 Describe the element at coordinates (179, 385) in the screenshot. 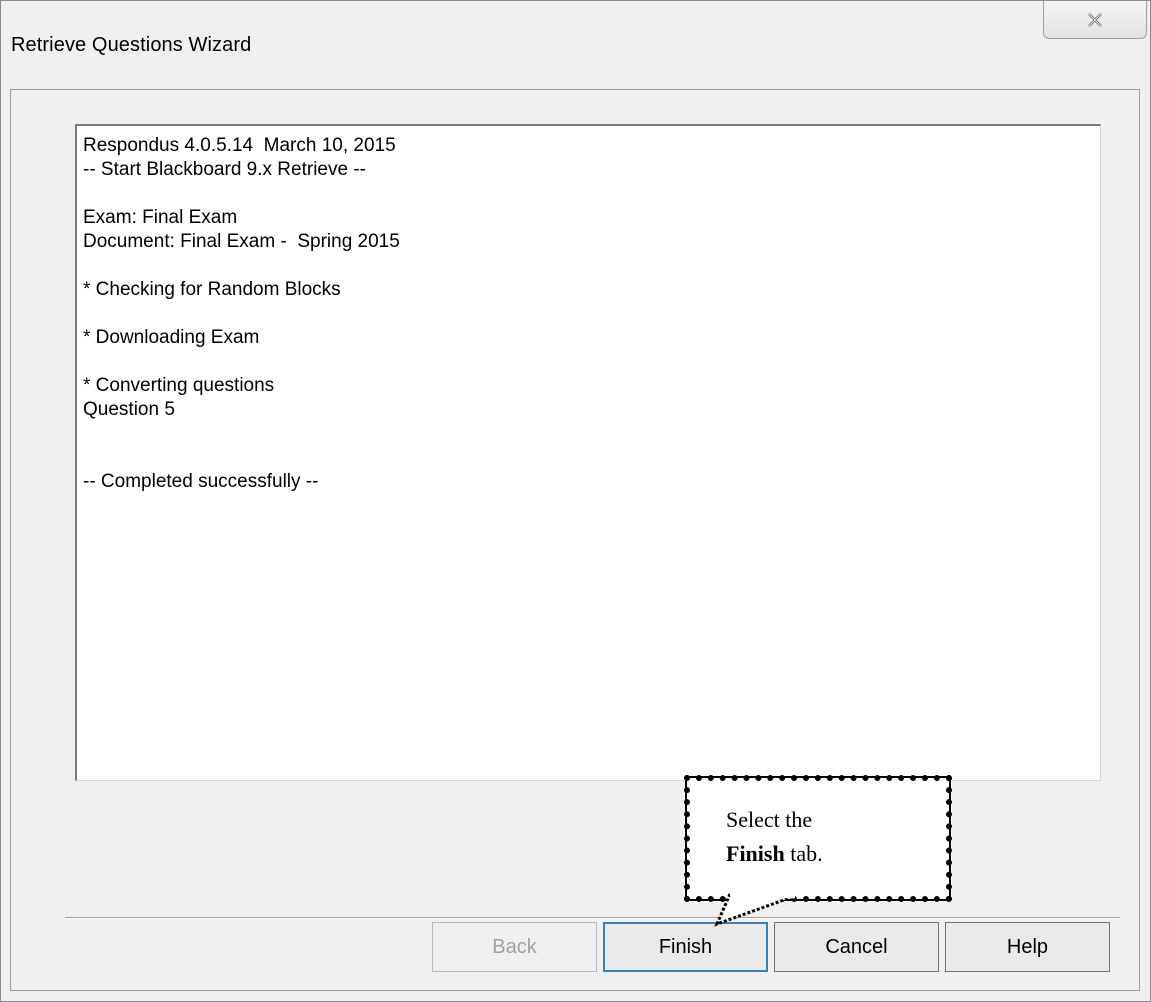

I see `log-line: * Converting questions` at that location.